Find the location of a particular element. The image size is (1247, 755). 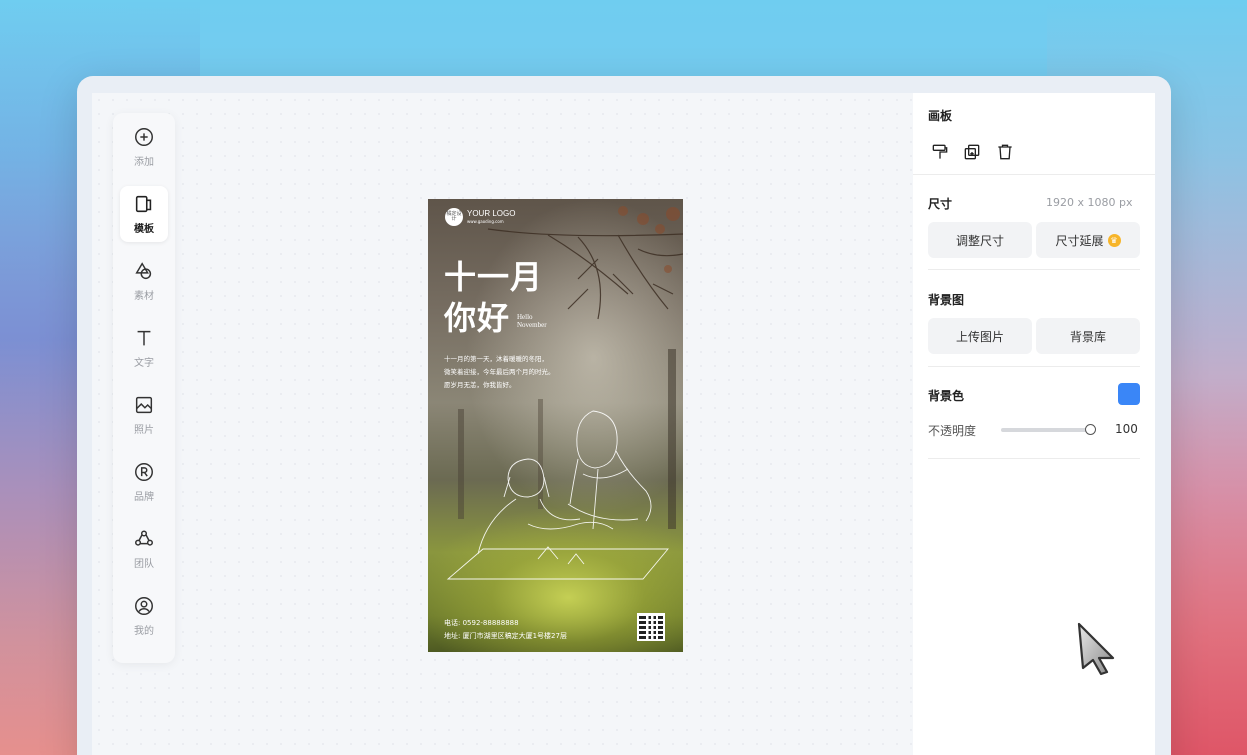

tool-rail: 添加 模板 素材 文字 照片 品牌 团队 我的 is located at coordinates (144, 388).